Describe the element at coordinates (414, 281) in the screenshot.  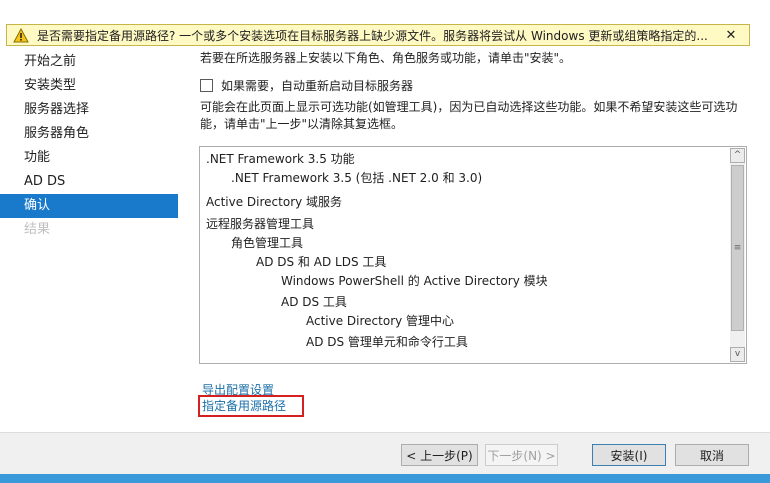
I see `feature-item: Windows PowerShell 的 Active Directory 模块` at that location.